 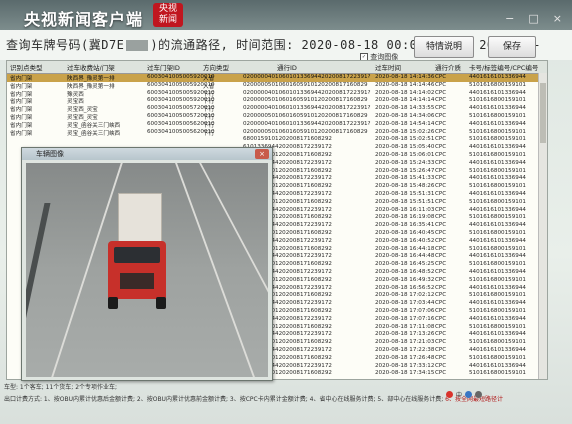 I want to click on col-header: 过车收费站/门架, so click(x=91, y=67).